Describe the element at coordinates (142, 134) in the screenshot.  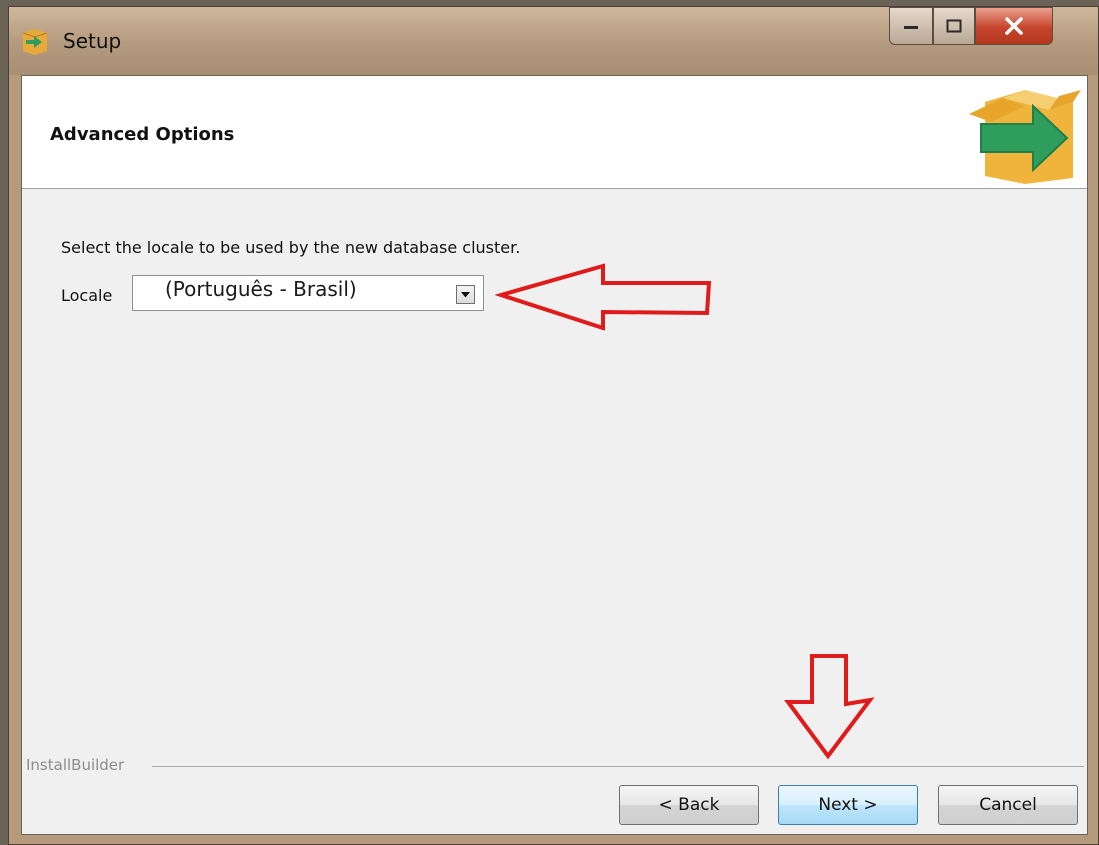
I see `page-title: Advanced Options` at that location.